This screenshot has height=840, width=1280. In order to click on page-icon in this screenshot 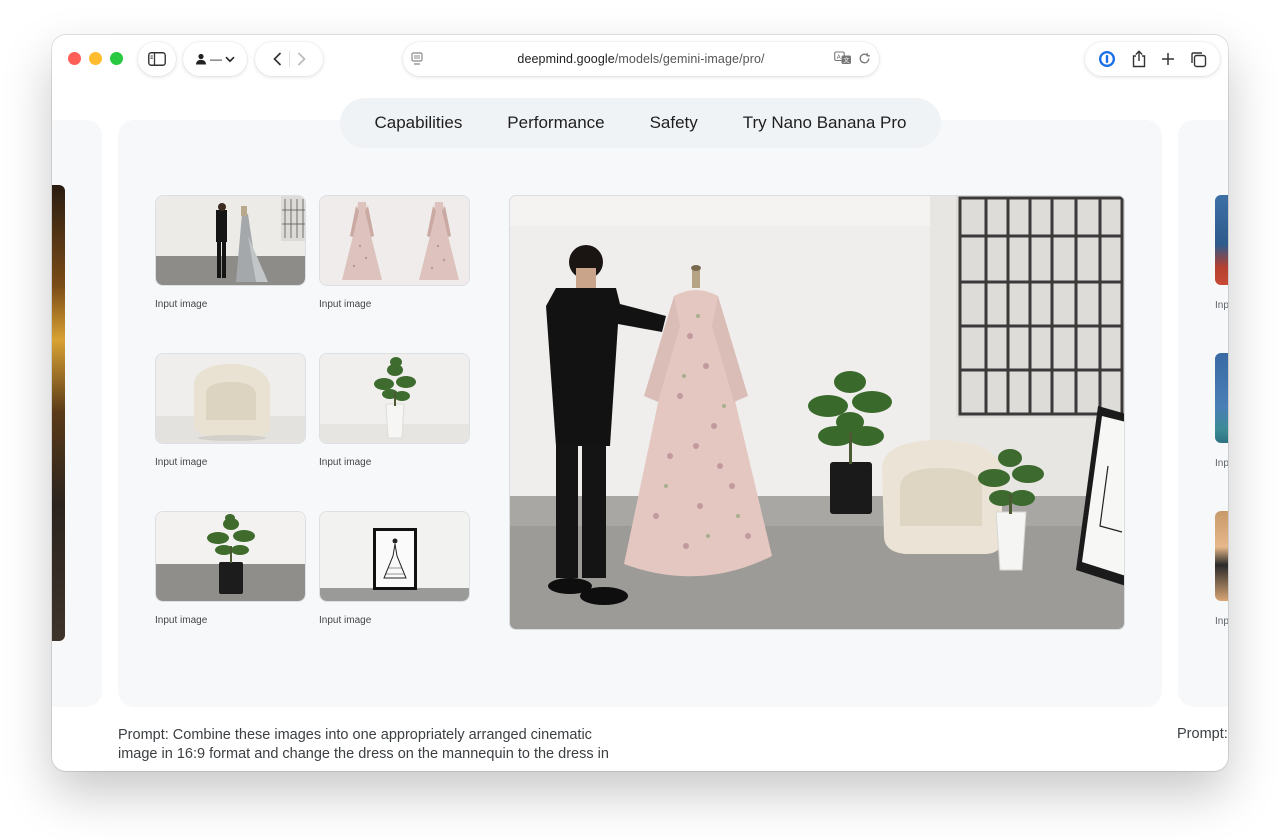, I will do `click(417, 59)`.